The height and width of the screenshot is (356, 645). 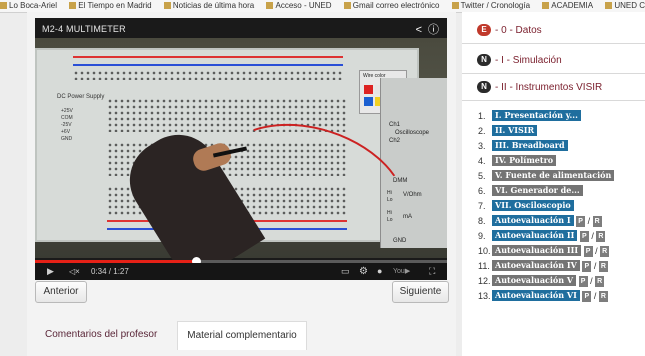 What do you see at coordinates (395, 141) in the screenshot?
I see `label-ch2: Ch2` at bounding box center [395, 141].